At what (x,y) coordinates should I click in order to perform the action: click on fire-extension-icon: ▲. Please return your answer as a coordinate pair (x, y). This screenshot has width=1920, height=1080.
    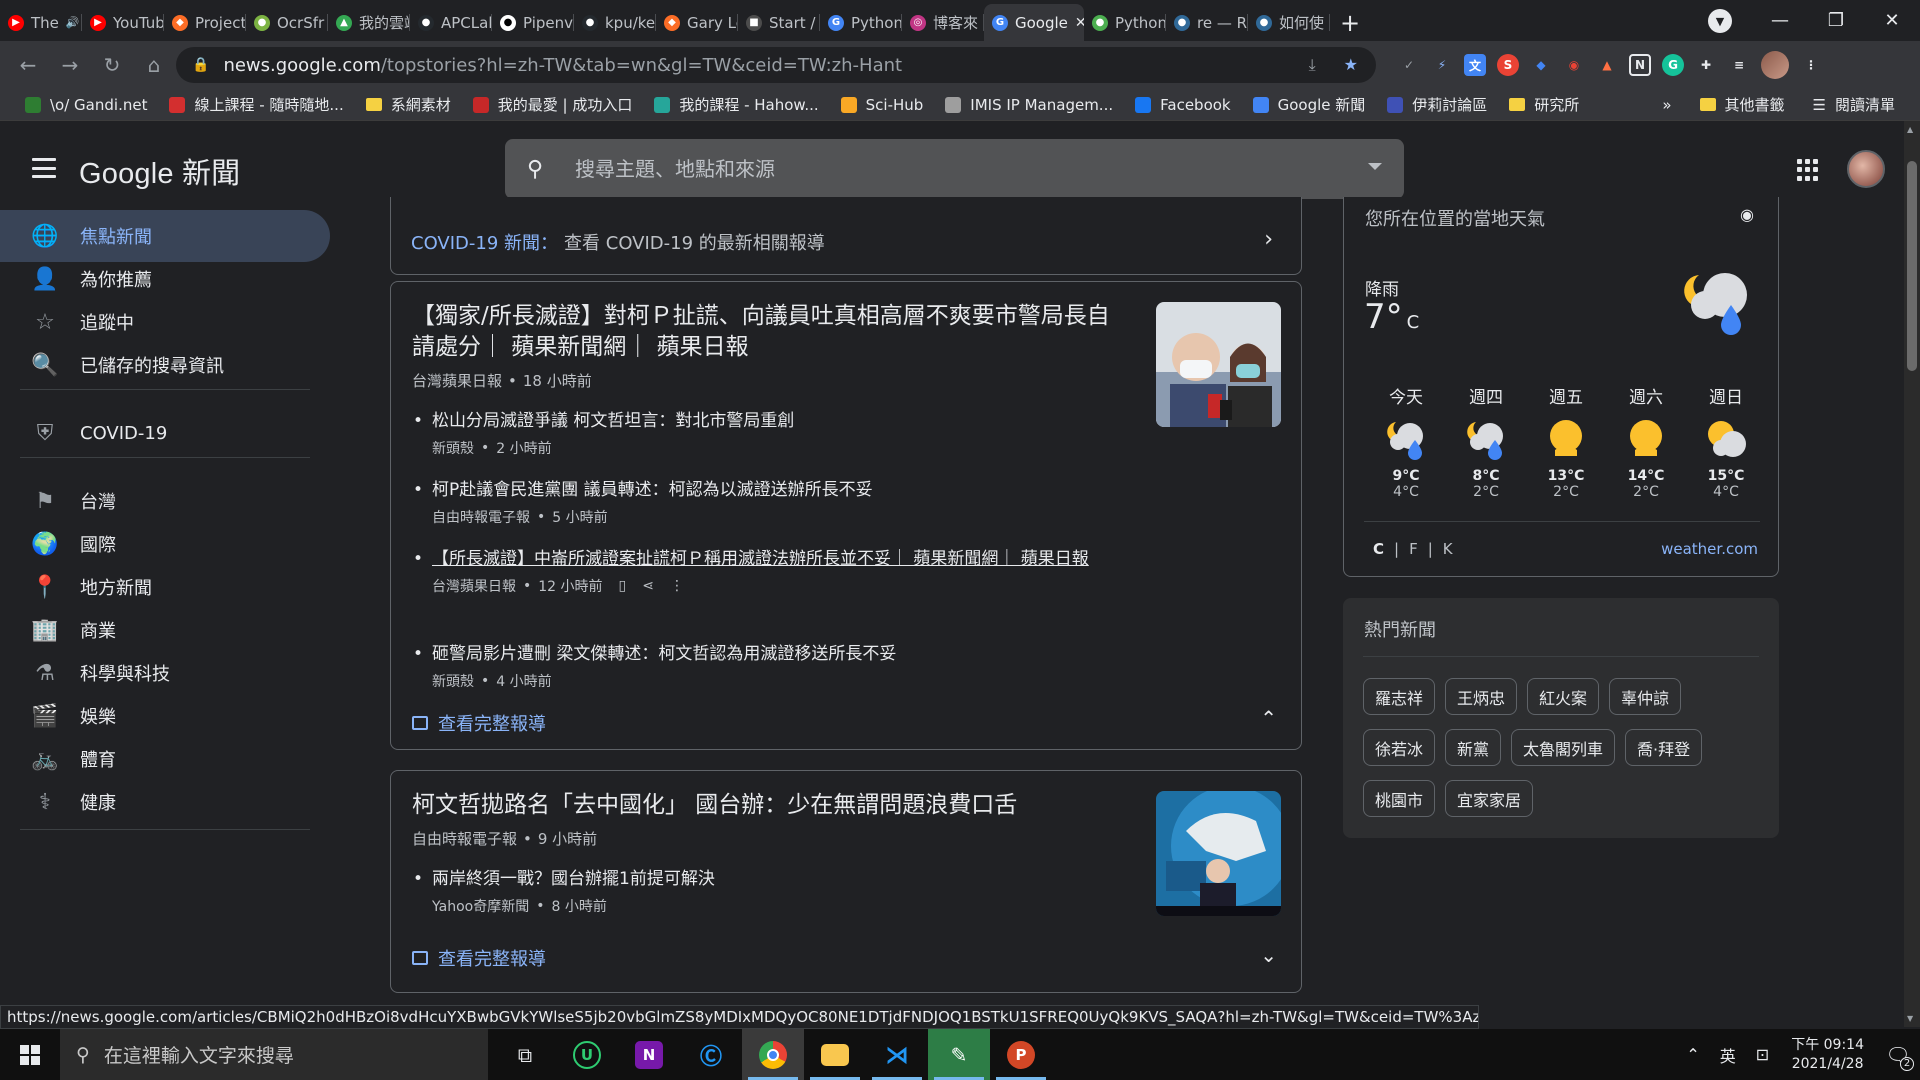
    Looking at the image, I should click on (1607, 65).